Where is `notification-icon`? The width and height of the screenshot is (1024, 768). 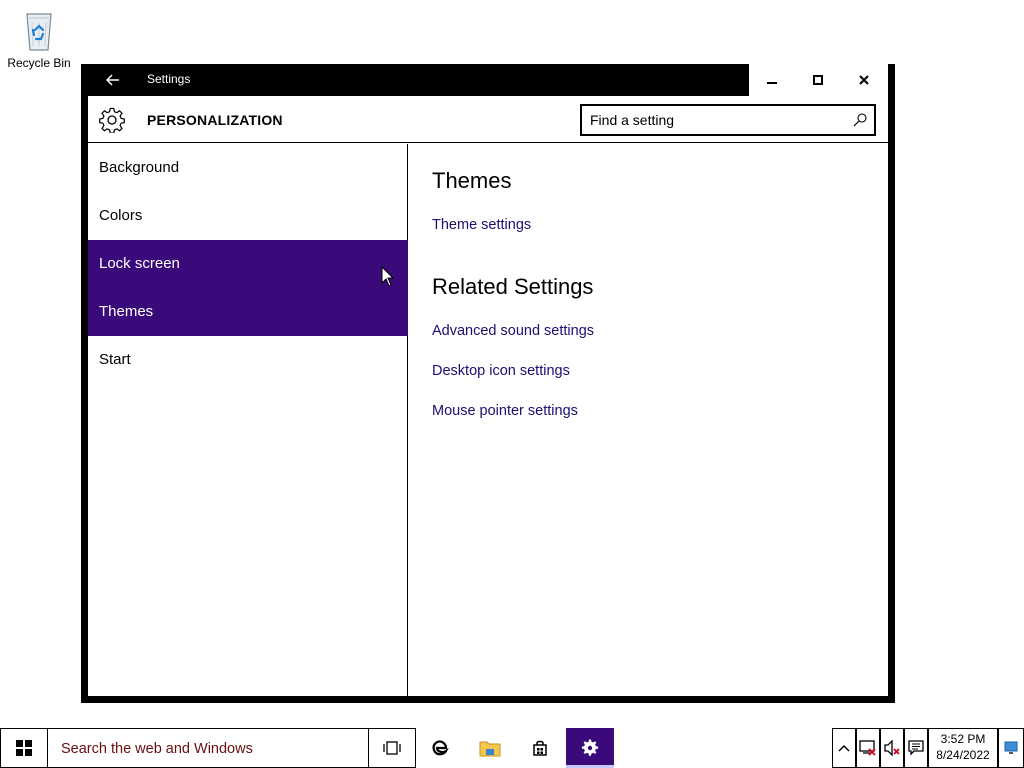
notification-icon is located at coordinates (916, 748).